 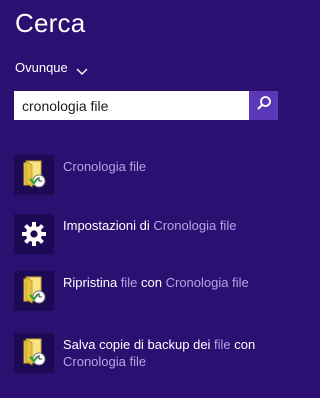 What do you see at coordinates (50, 23) in the screenshot?
I see `page-title: Cerca` at bounding box center [50, 23].